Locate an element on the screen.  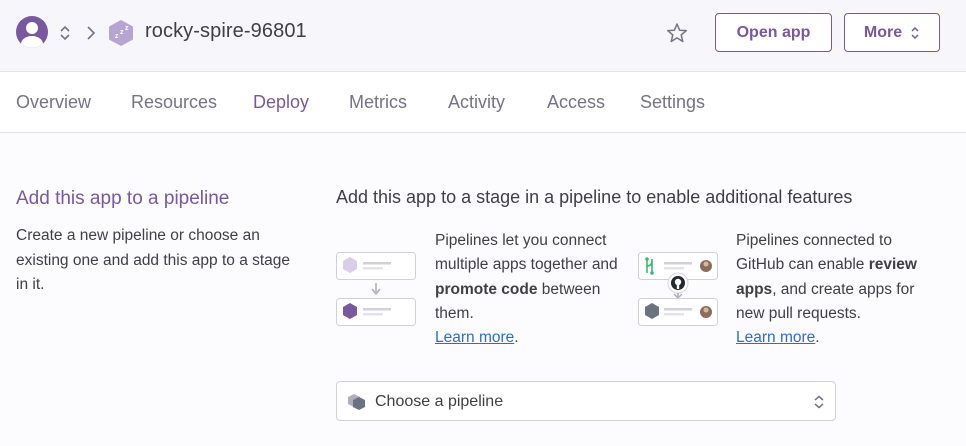
github-icon is located at coordinates (678, 283).